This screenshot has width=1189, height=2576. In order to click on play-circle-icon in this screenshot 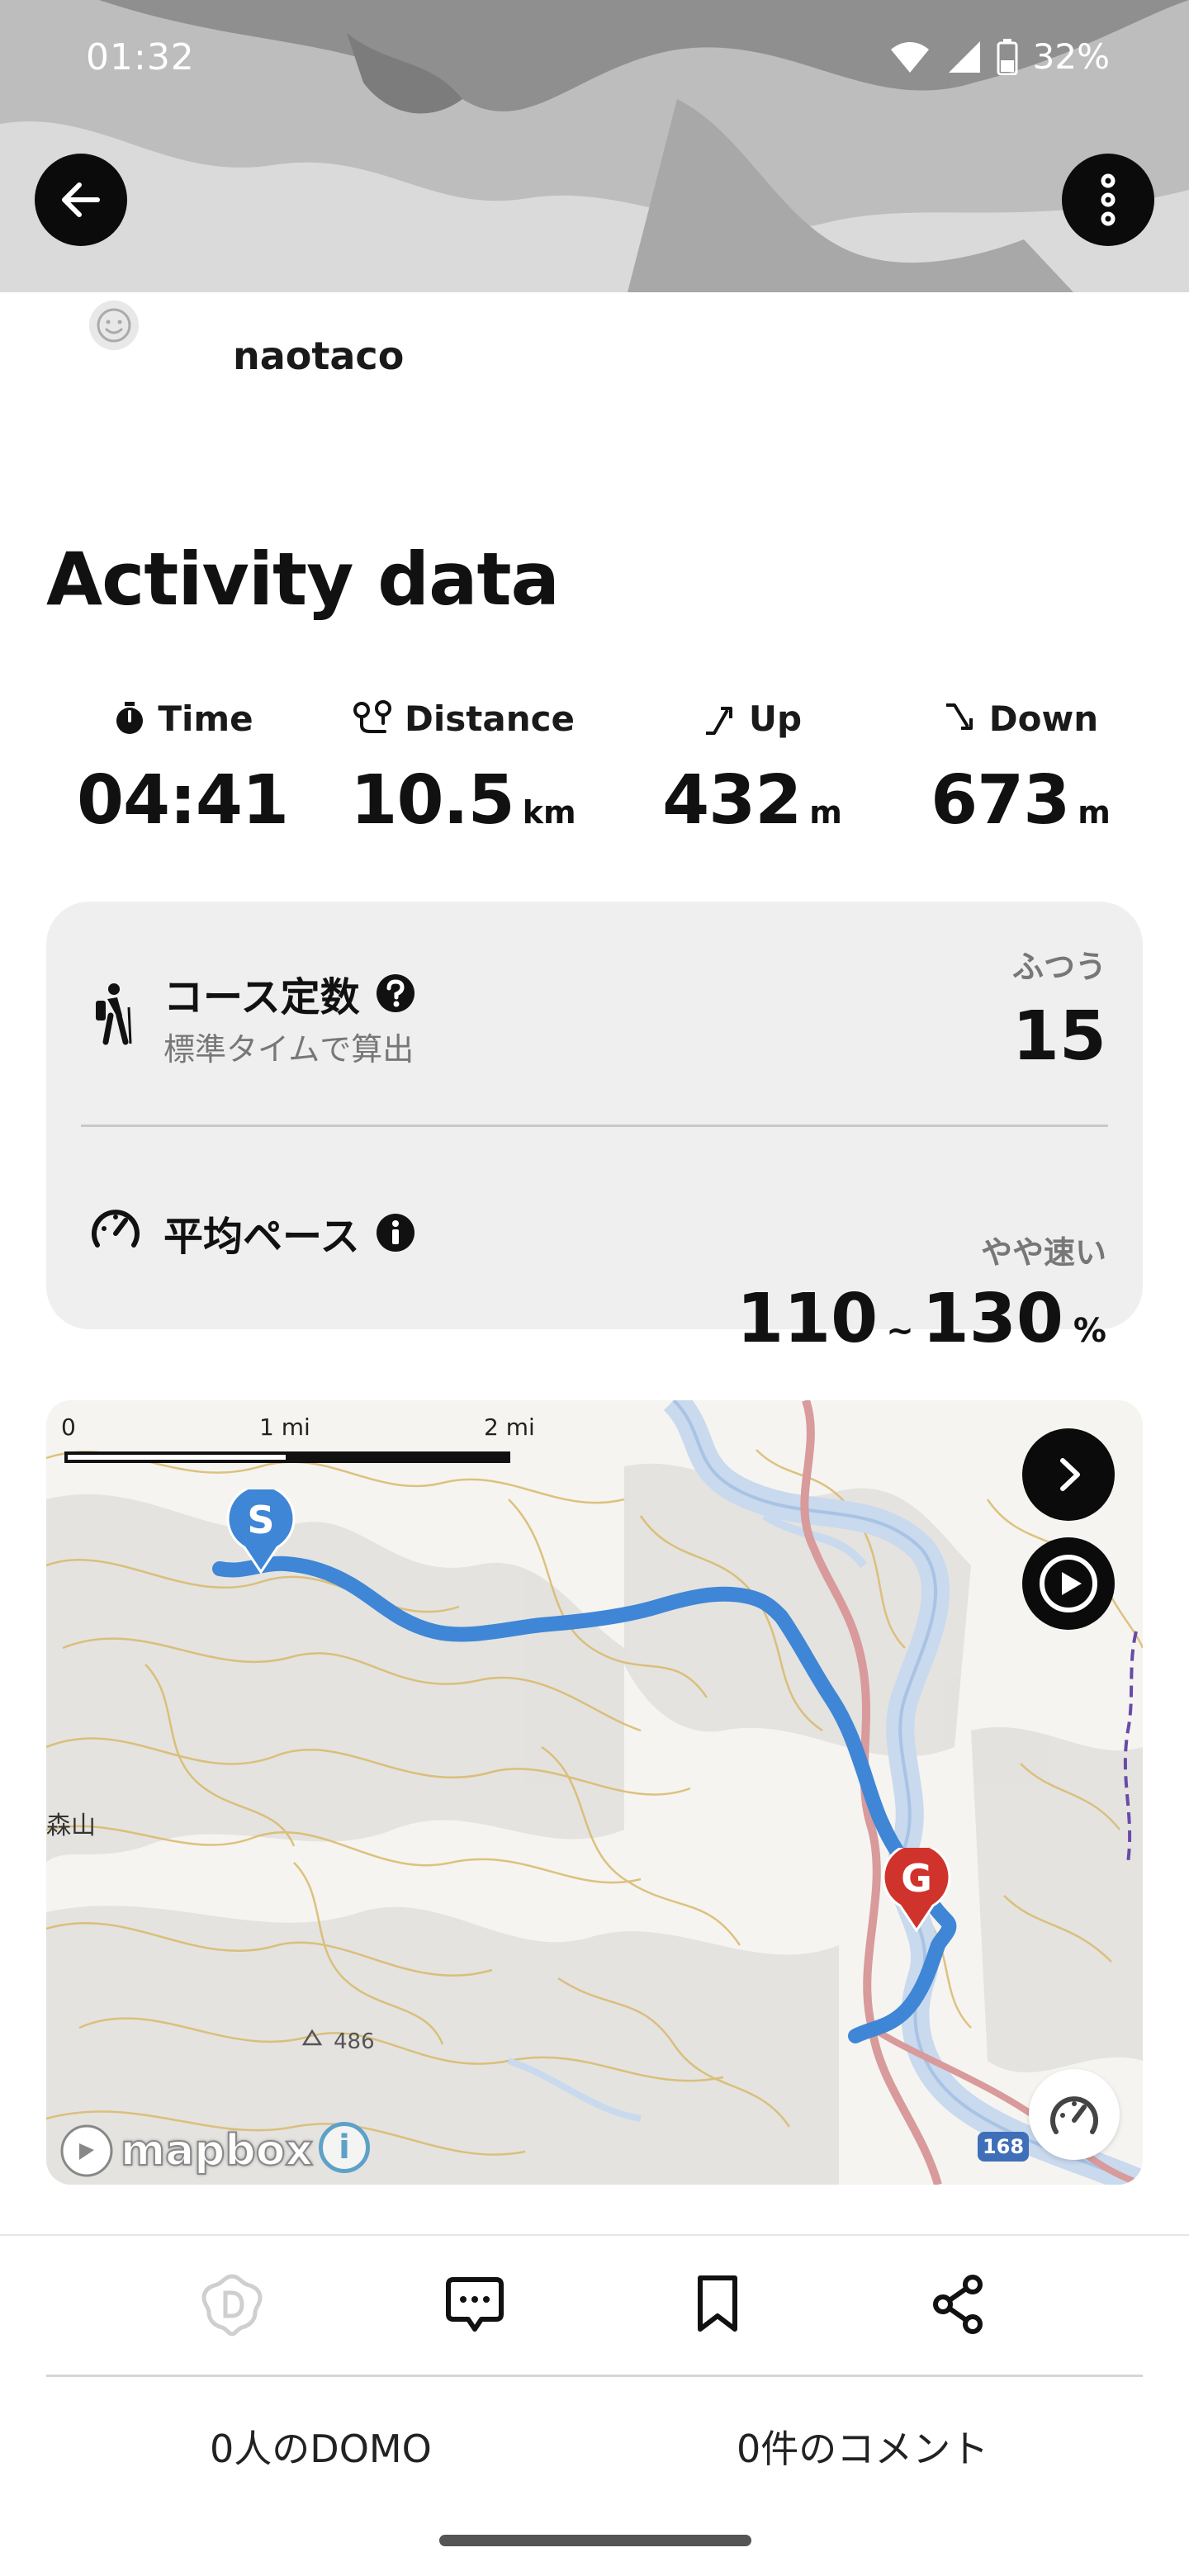, I will do `click(1068, 1583)`.